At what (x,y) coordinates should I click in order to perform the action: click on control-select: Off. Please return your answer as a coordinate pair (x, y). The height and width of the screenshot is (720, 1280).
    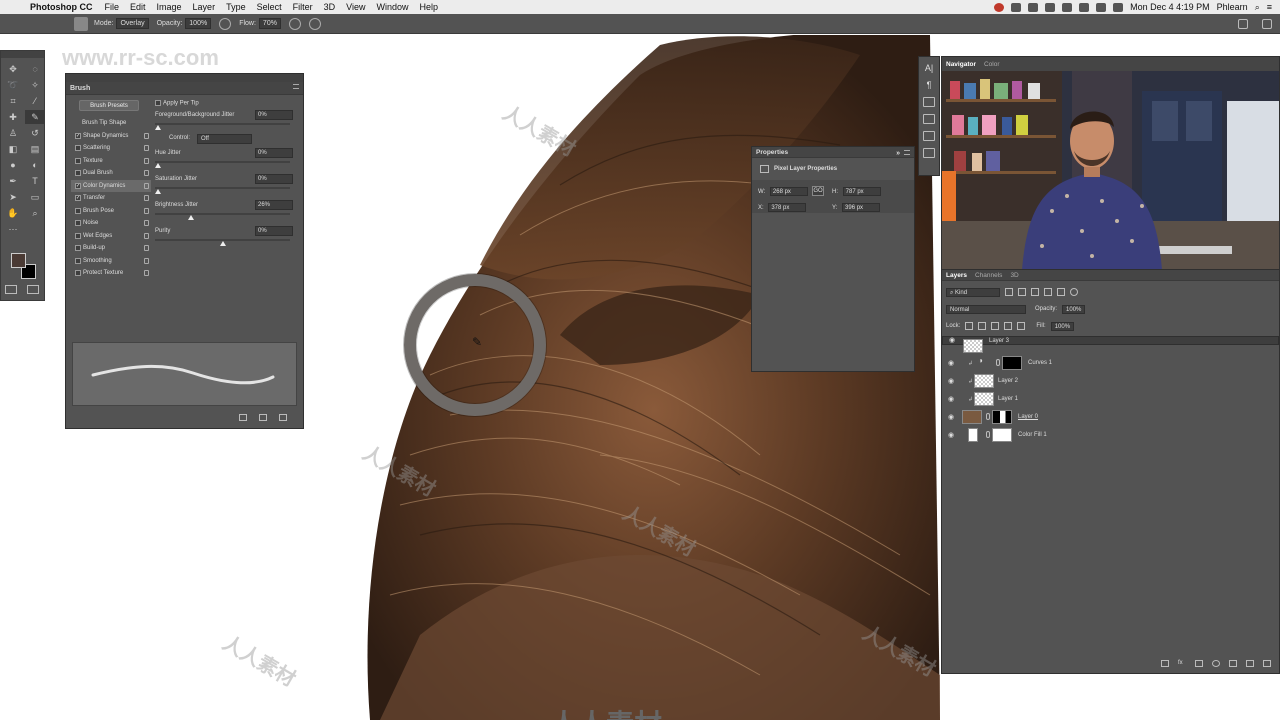
    Looking at the image, I should click on (224, 139).